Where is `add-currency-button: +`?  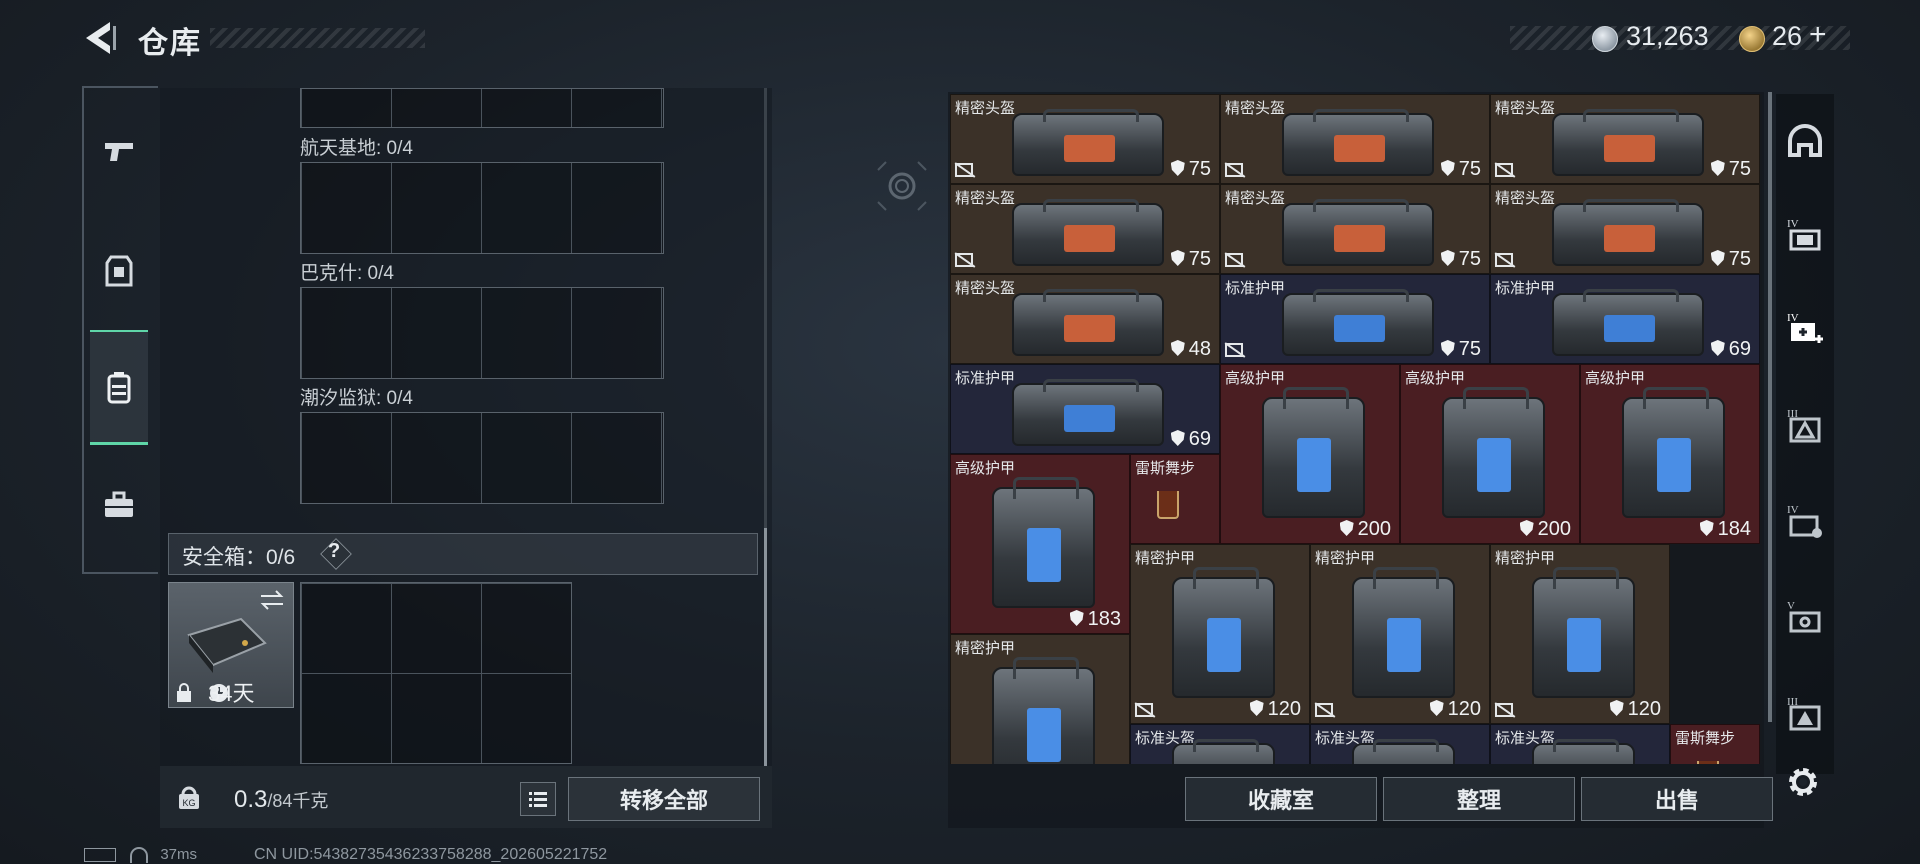 add-currency-button: + is located at coordinates (1818, 35).